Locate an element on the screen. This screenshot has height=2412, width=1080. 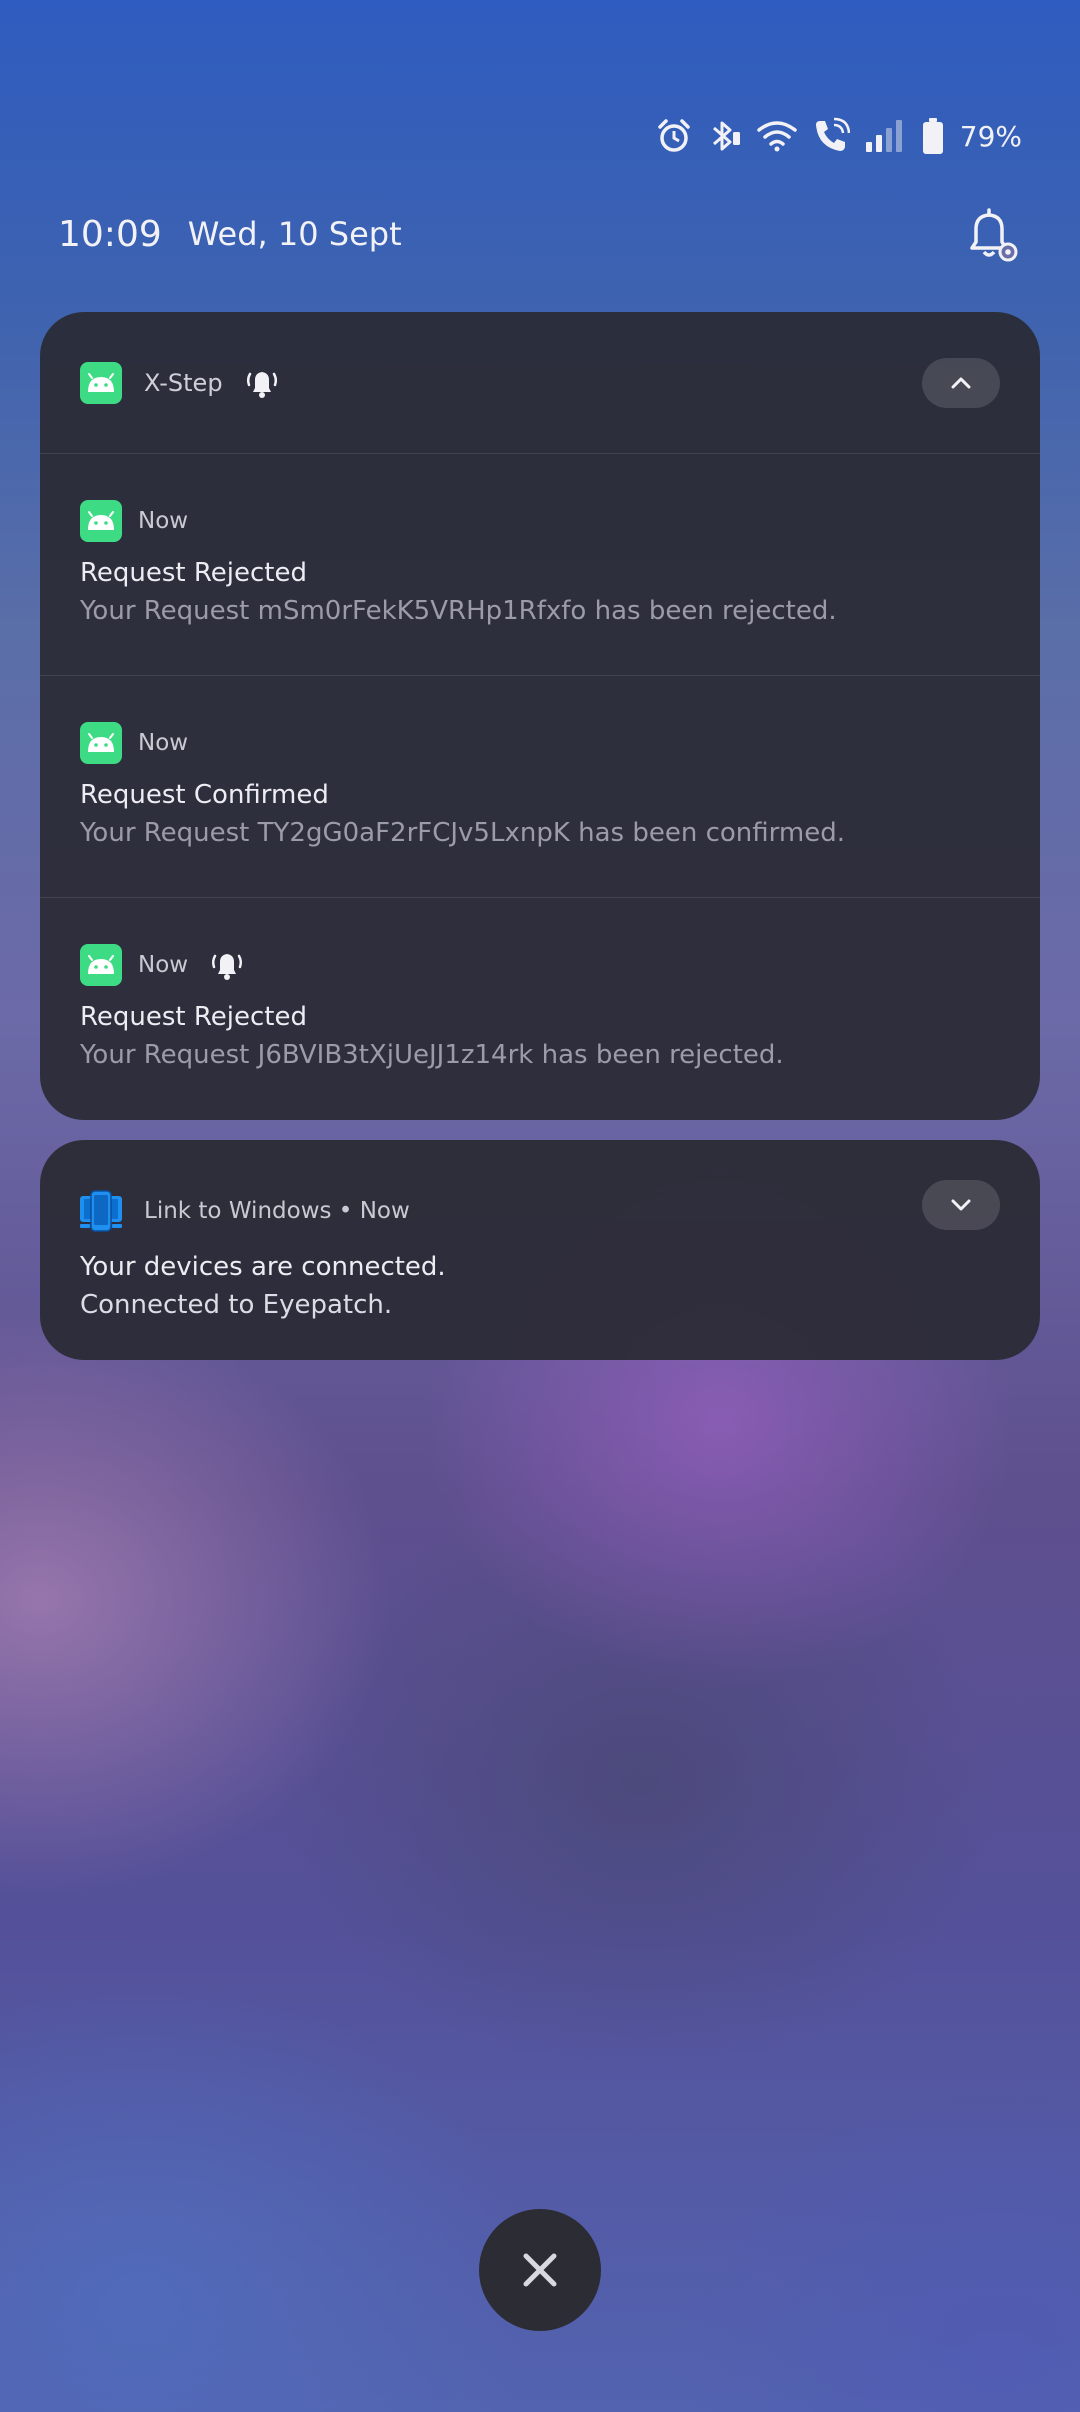
bluetooth-icon is located at coordinates (726, 136).